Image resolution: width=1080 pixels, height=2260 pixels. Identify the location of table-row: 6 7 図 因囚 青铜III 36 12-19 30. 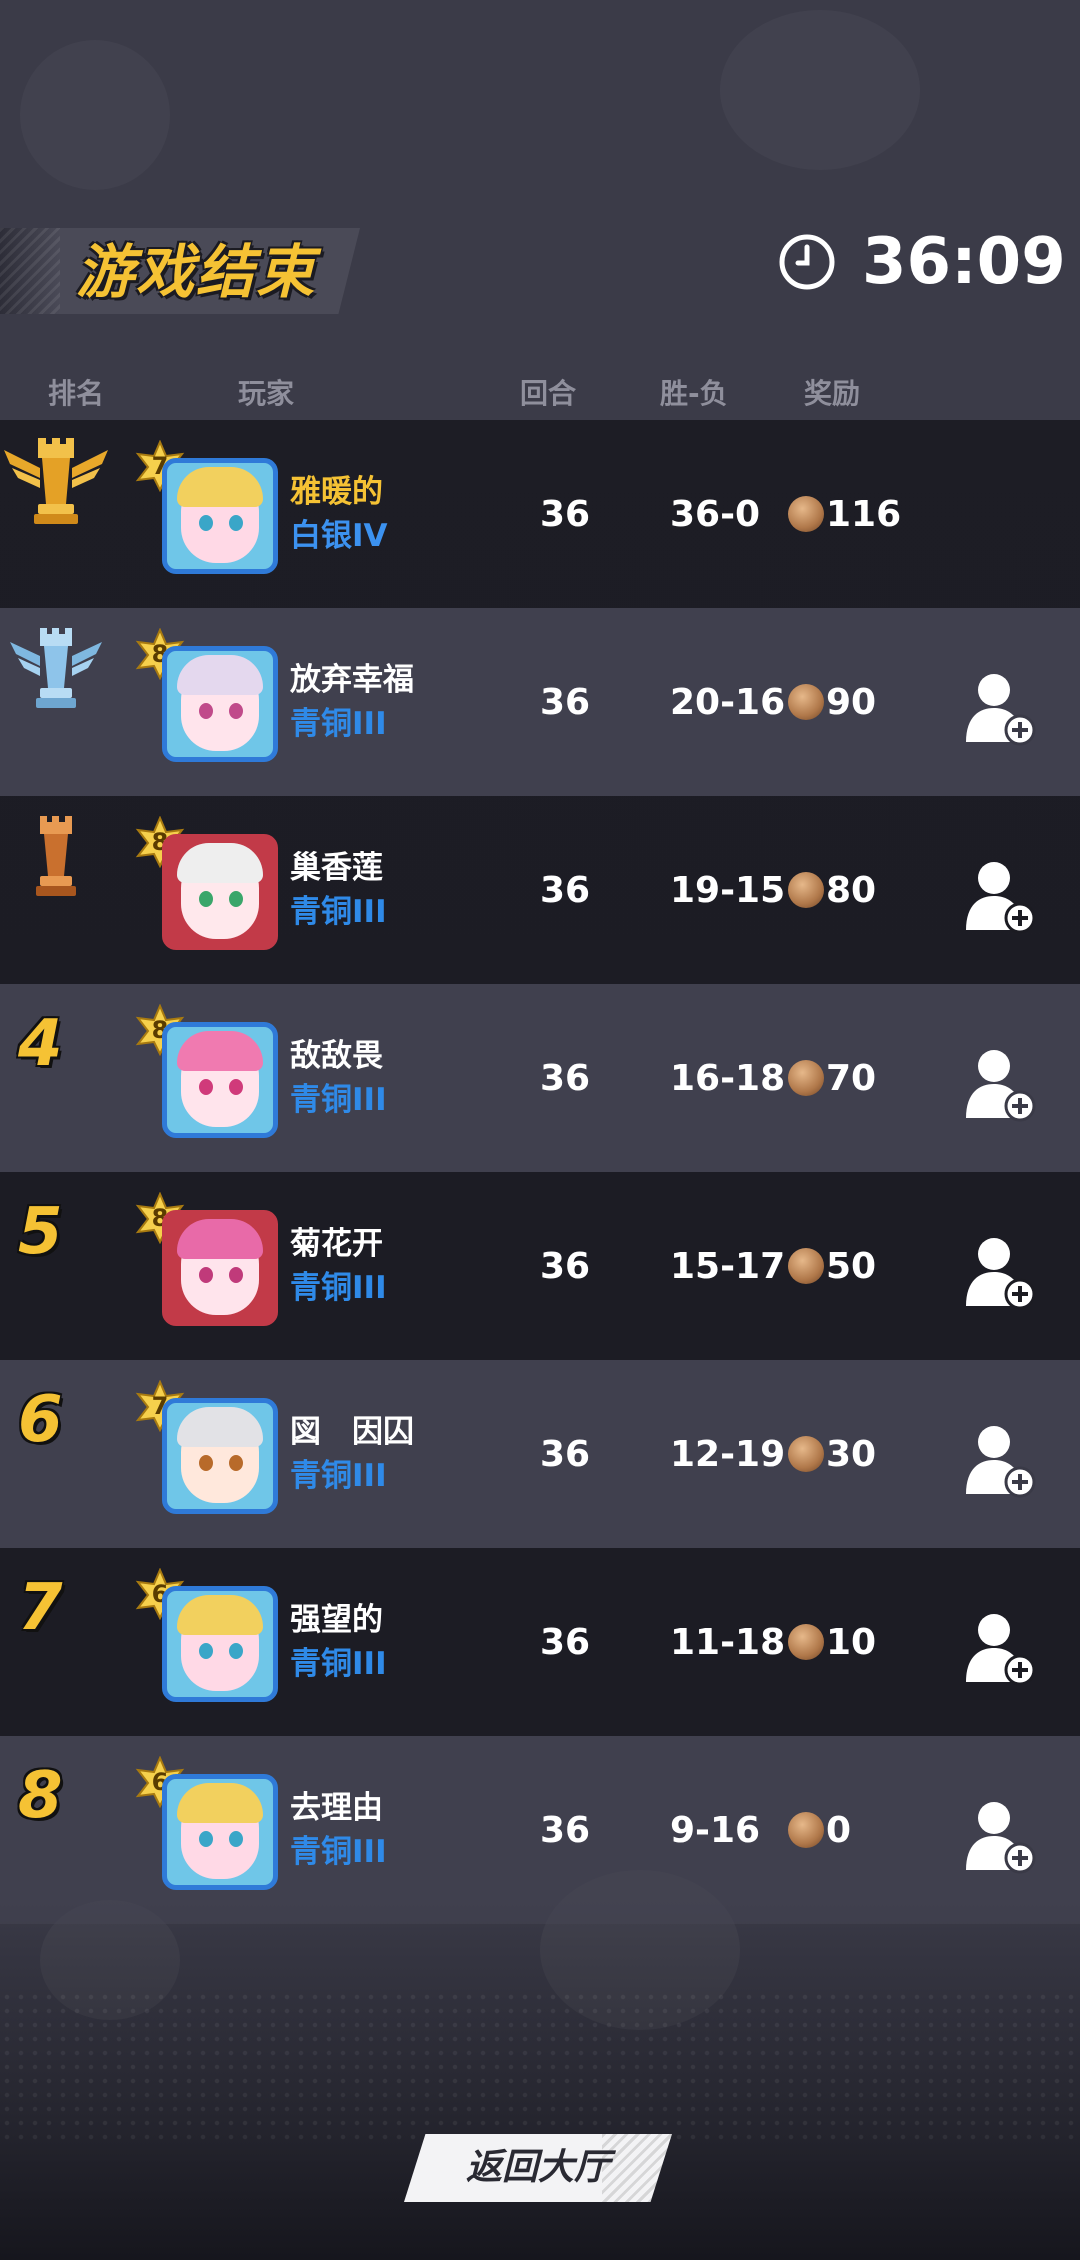
(540, 1454).